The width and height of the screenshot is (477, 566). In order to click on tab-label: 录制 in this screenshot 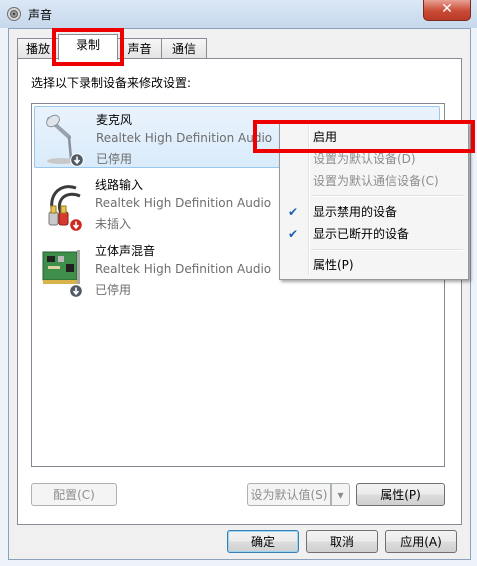, I will do `click(87, 45)`.